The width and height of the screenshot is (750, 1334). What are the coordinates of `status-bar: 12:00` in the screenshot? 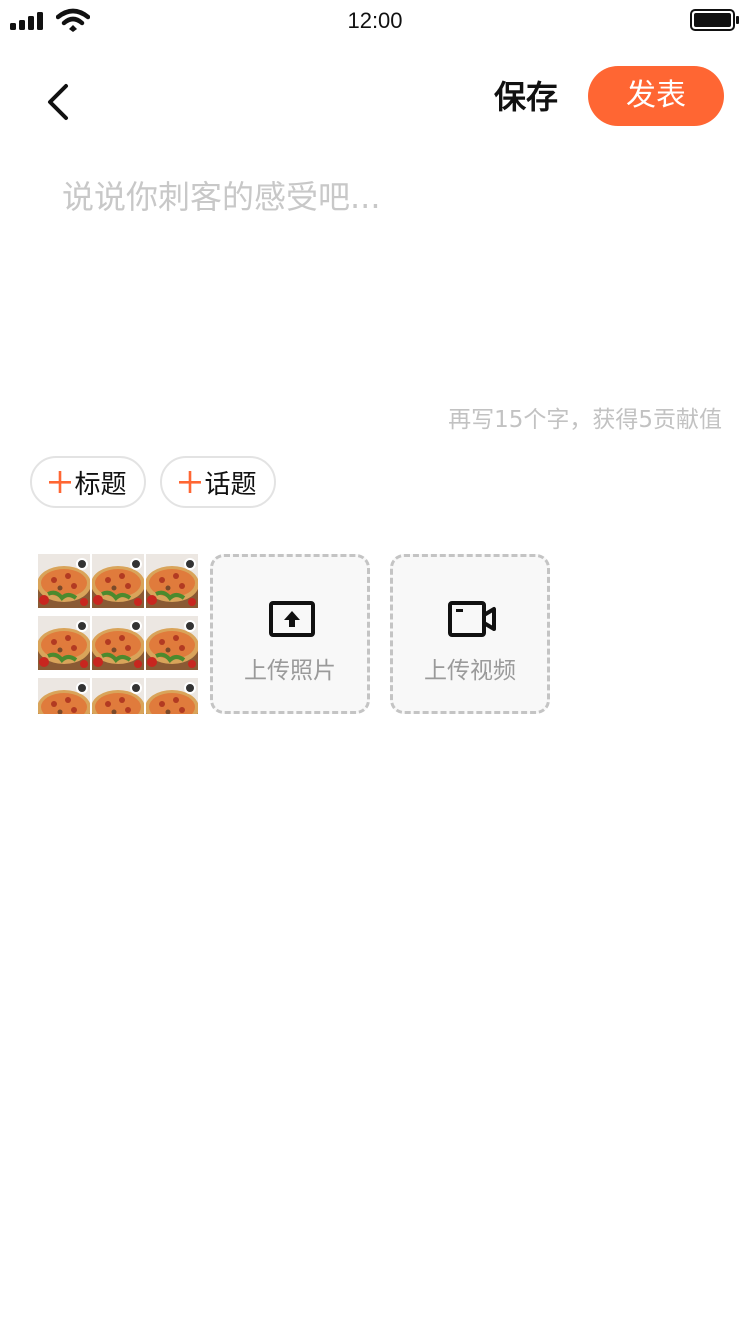 It's located at (375, 20).